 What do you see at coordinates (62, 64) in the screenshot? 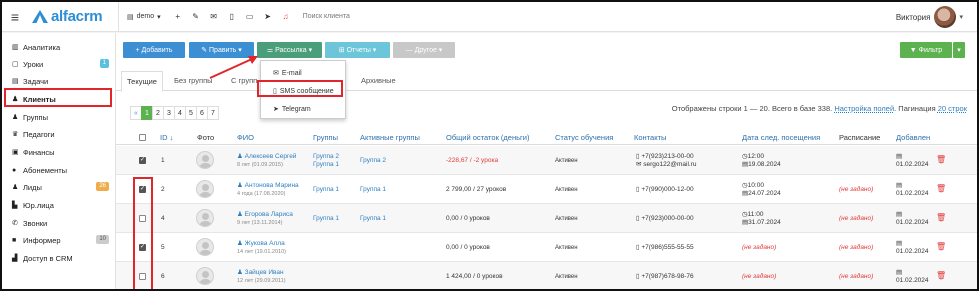
I see `sidebar-item-lessons: ▢ Уроки 1` at bounding box center [62, 64].